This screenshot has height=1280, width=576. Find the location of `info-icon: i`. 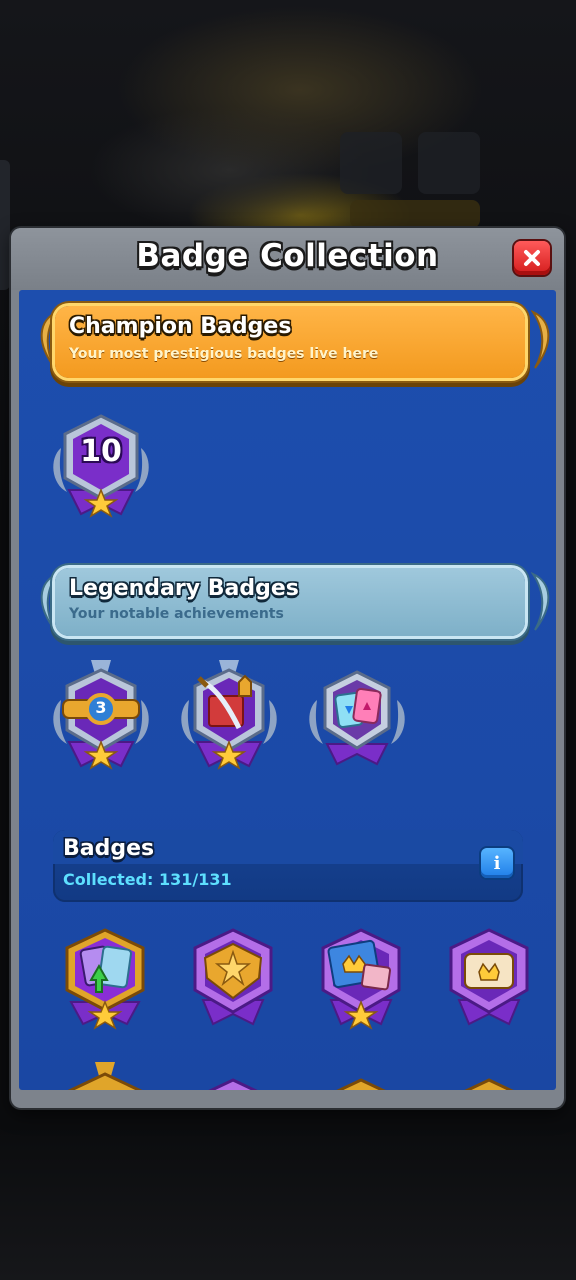

info-icon: i is located at coordinates (497, 863).